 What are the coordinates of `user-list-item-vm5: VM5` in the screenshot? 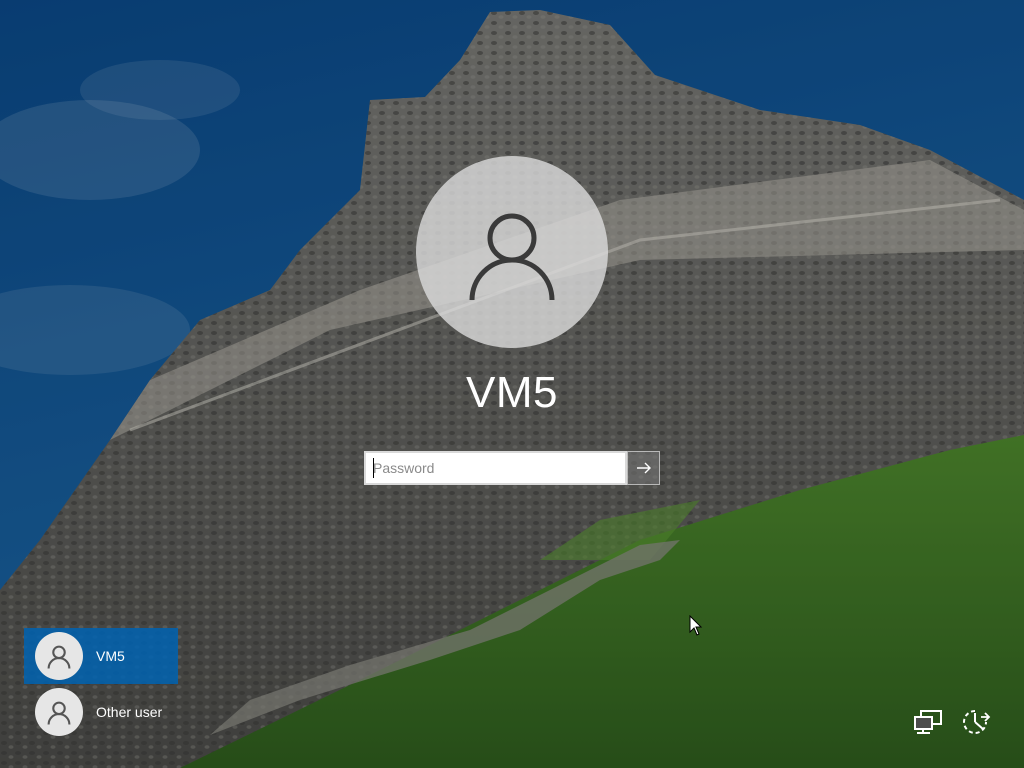 It's located at (101, 656).